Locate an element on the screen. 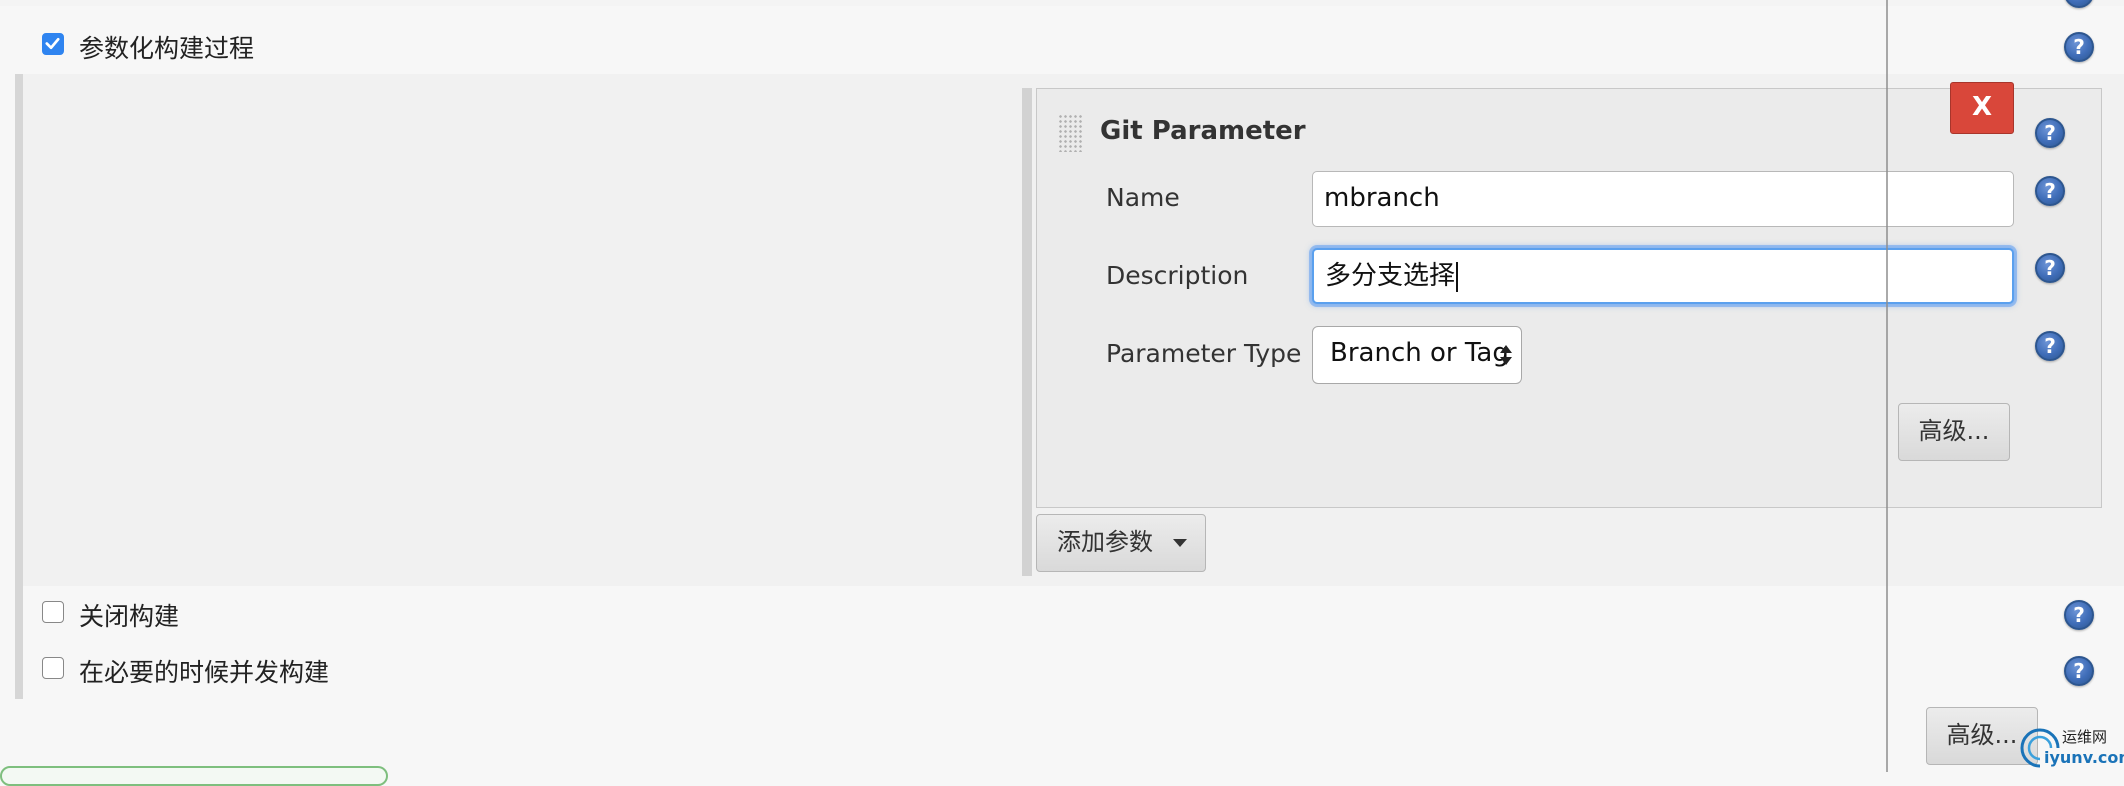  caret-down-icon is located at coordinates (1180, 543).